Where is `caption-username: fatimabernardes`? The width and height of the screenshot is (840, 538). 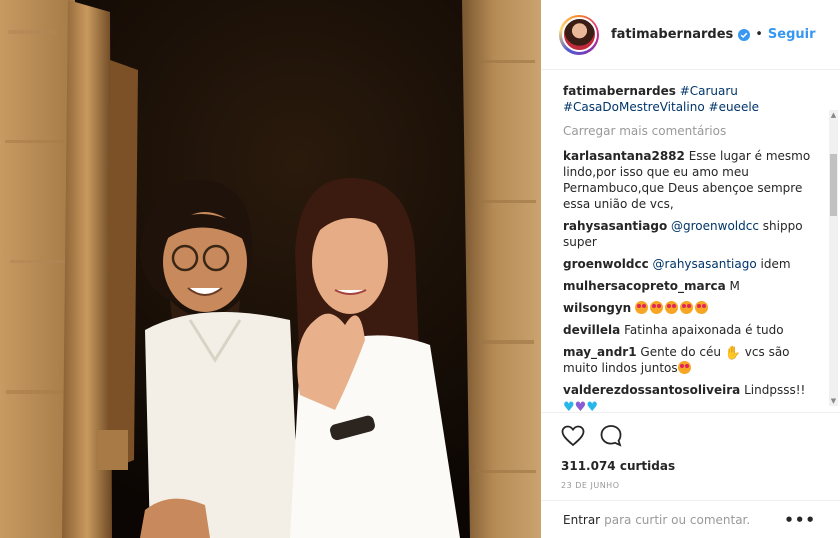
caption-username: fatimabernardes is located at coordinates (619, 91).